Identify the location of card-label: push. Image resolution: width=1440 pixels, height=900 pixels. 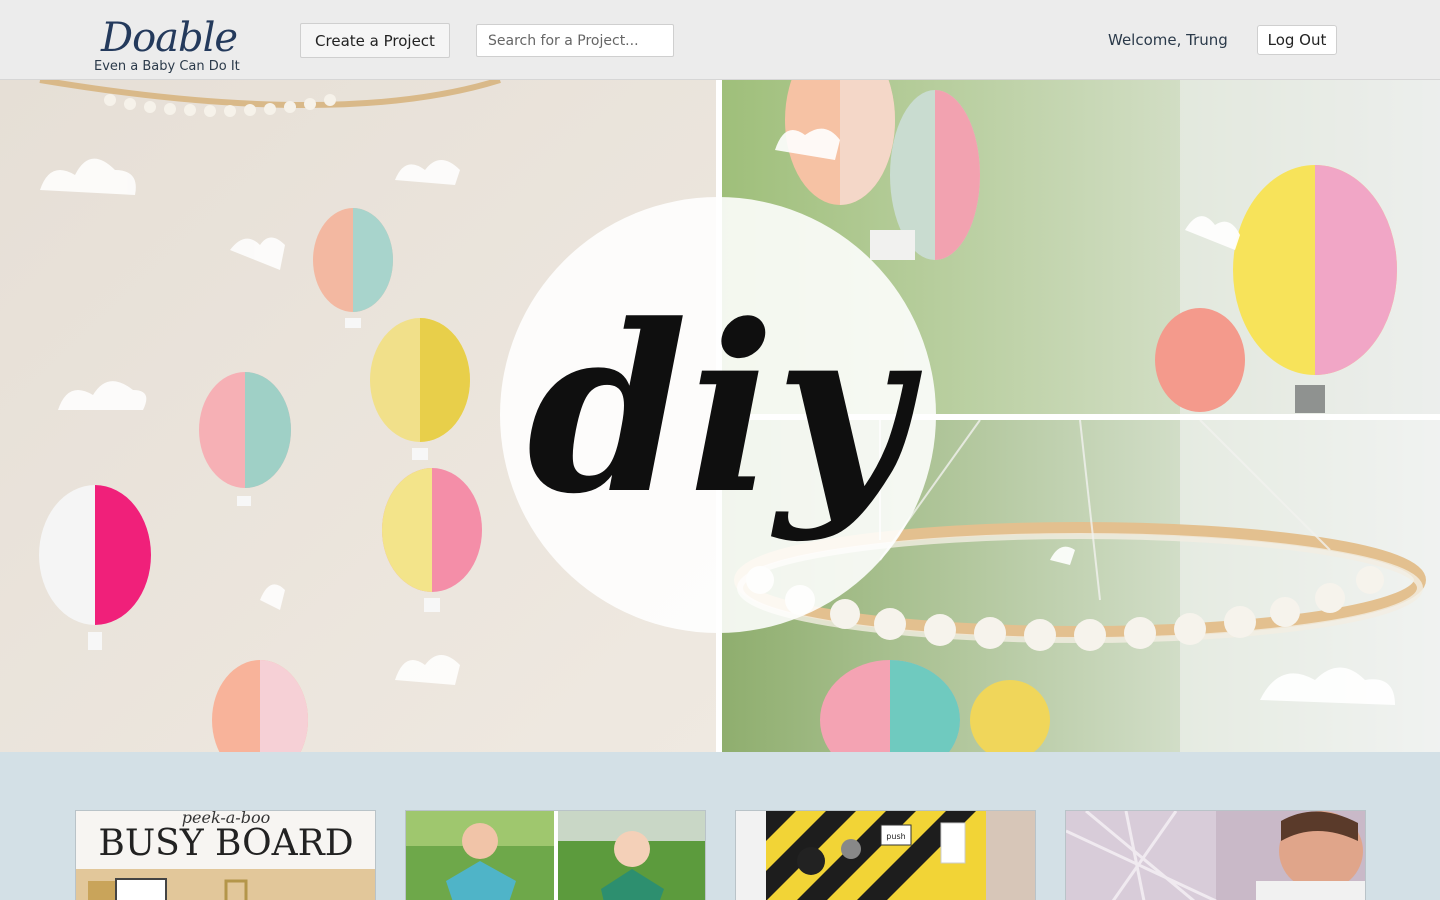
(895, 836).